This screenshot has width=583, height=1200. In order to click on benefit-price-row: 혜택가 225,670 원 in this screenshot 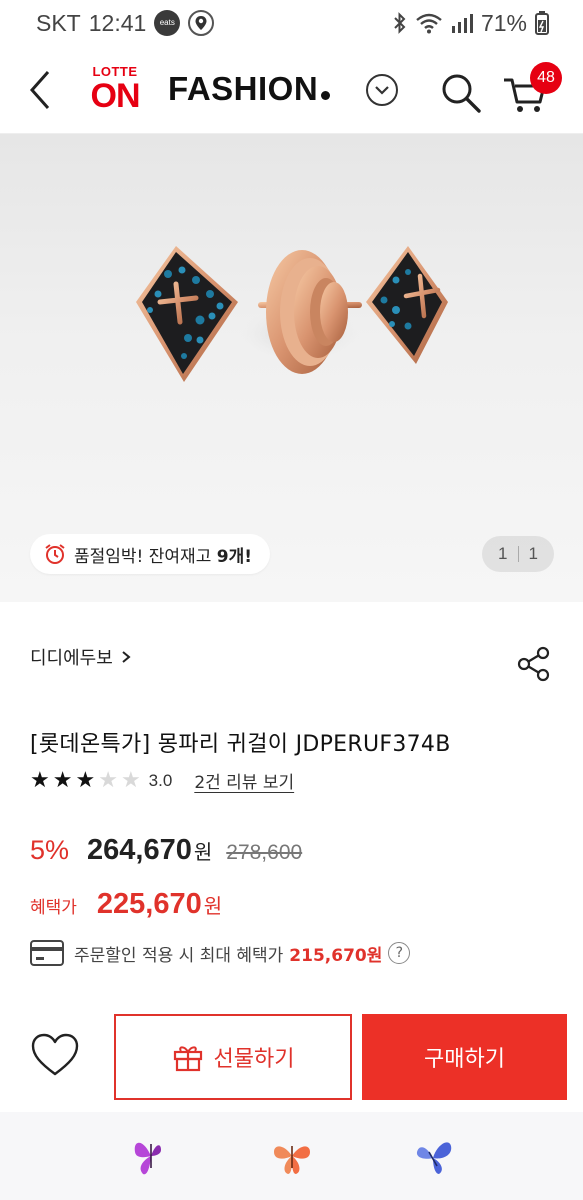, I will do `click(126, 904)`.